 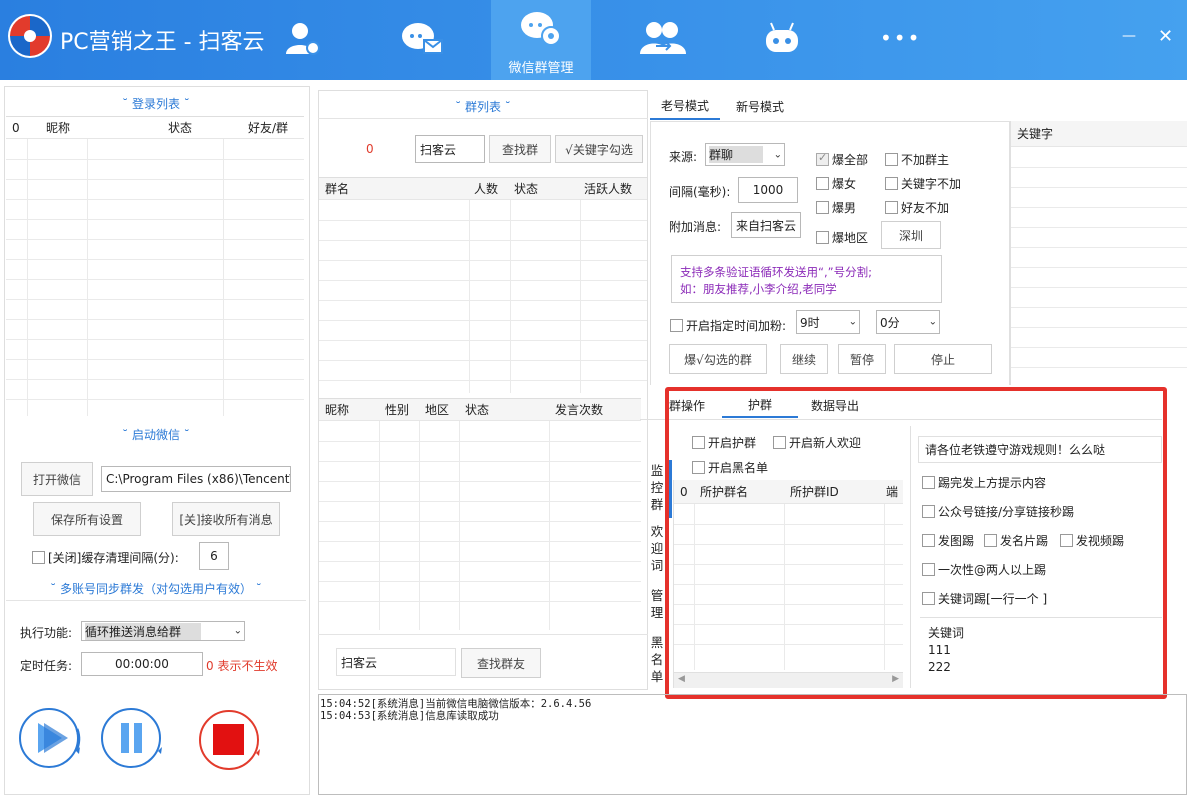 I want to click on minimize-icon: —, so click(x=1129, y=36).